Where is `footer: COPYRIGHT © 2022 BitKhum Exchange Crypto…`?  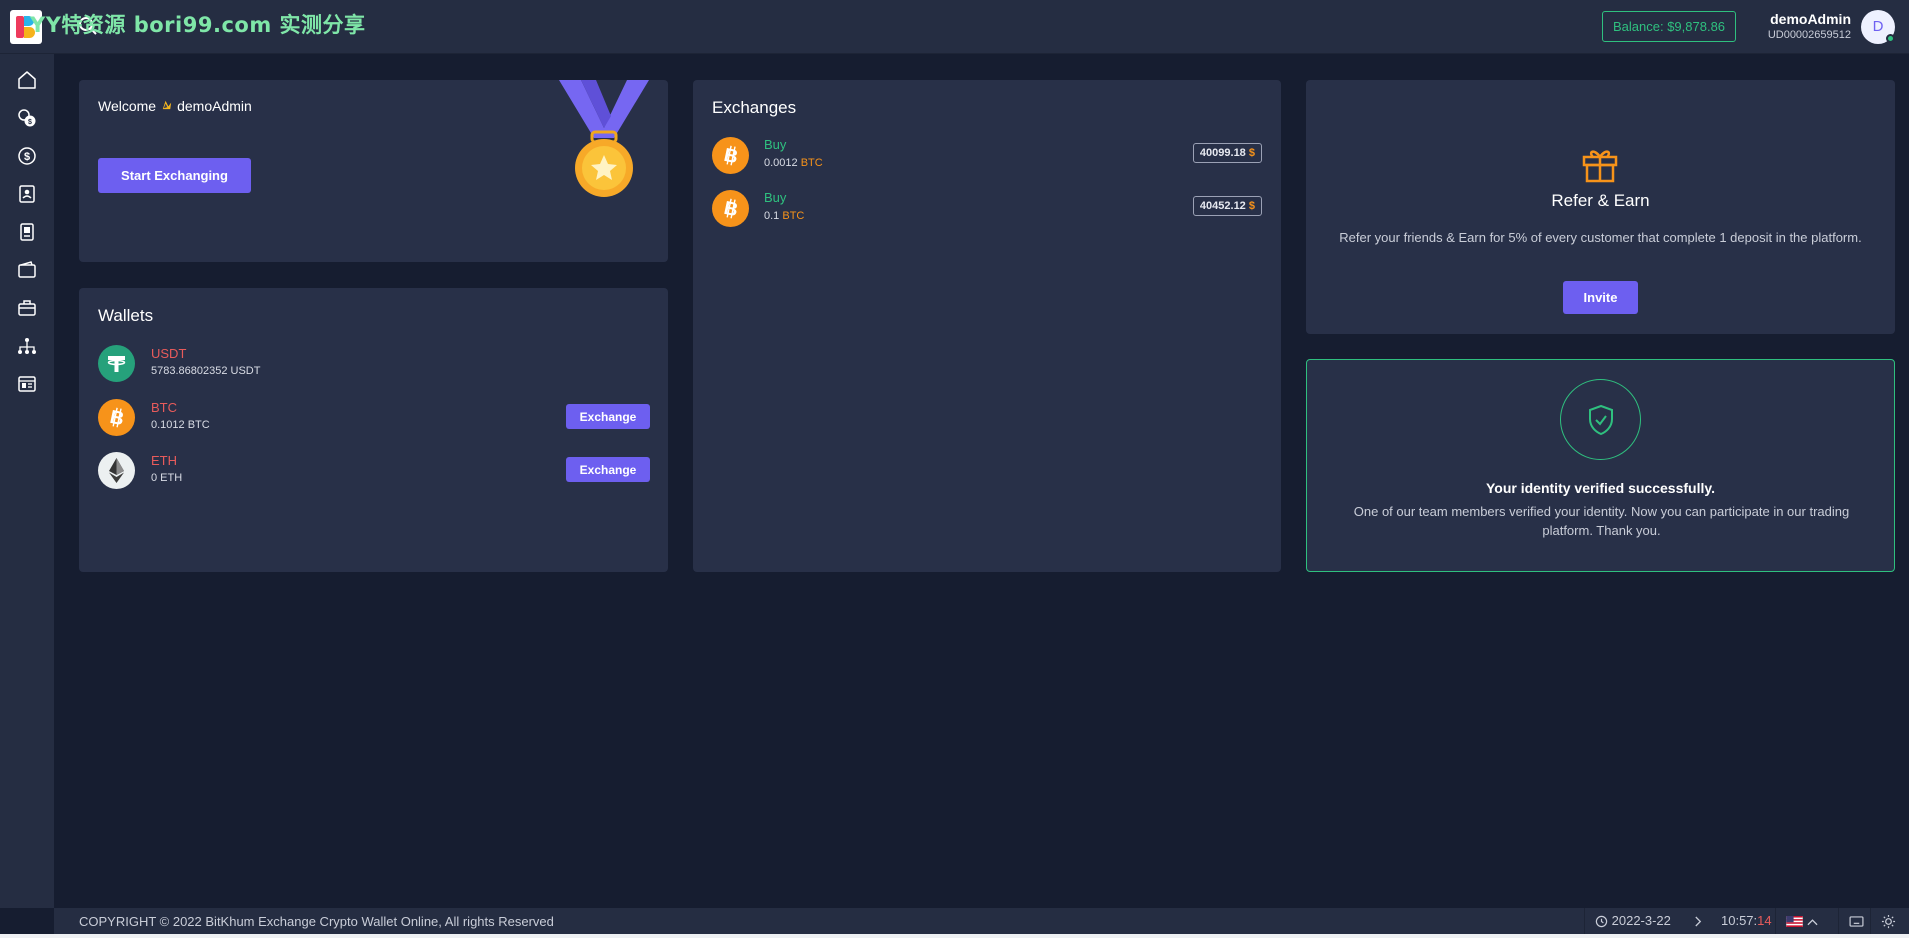 footer: COPYRIGHT © 2022 BitKhum Exchange Crypto… is located at coordinates (981, 921).